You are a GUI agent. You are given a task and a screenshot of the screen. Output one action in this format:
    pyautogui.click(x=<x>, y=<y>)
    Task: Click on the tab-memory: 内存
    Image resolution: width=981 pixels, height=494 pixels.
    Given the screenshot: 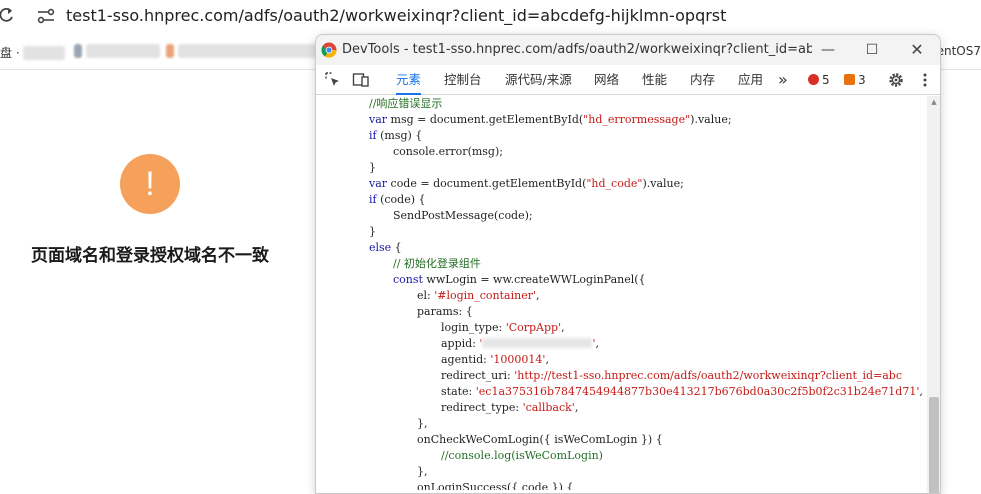 What is the action you would take?
    pyautogui.click(x=702, y=80)
    